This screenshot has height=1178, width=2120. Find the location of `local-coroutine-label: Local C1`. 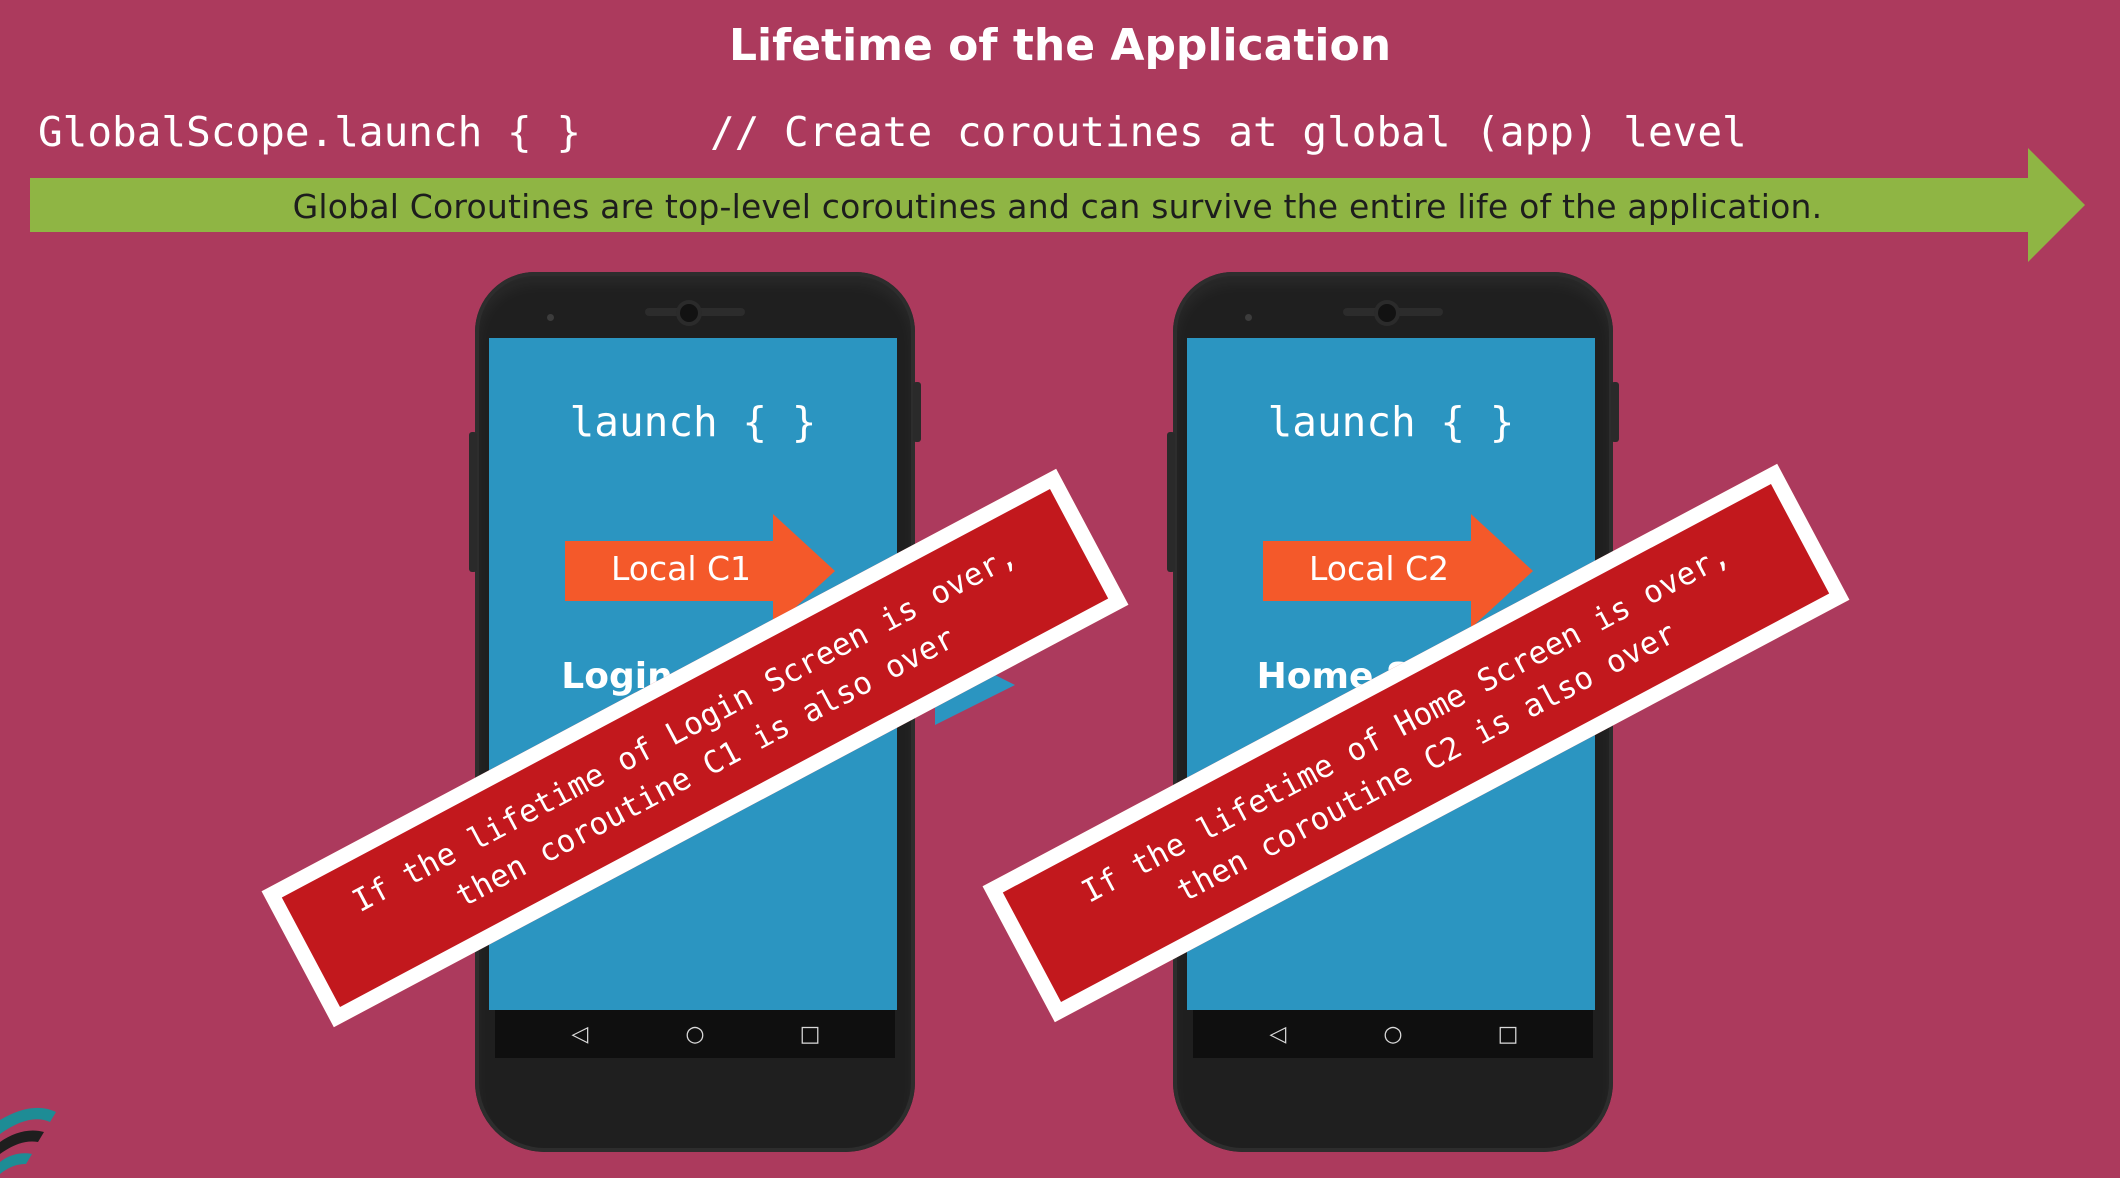

local-coroutine-label: Local C1 is located at coordinates (681, 568).